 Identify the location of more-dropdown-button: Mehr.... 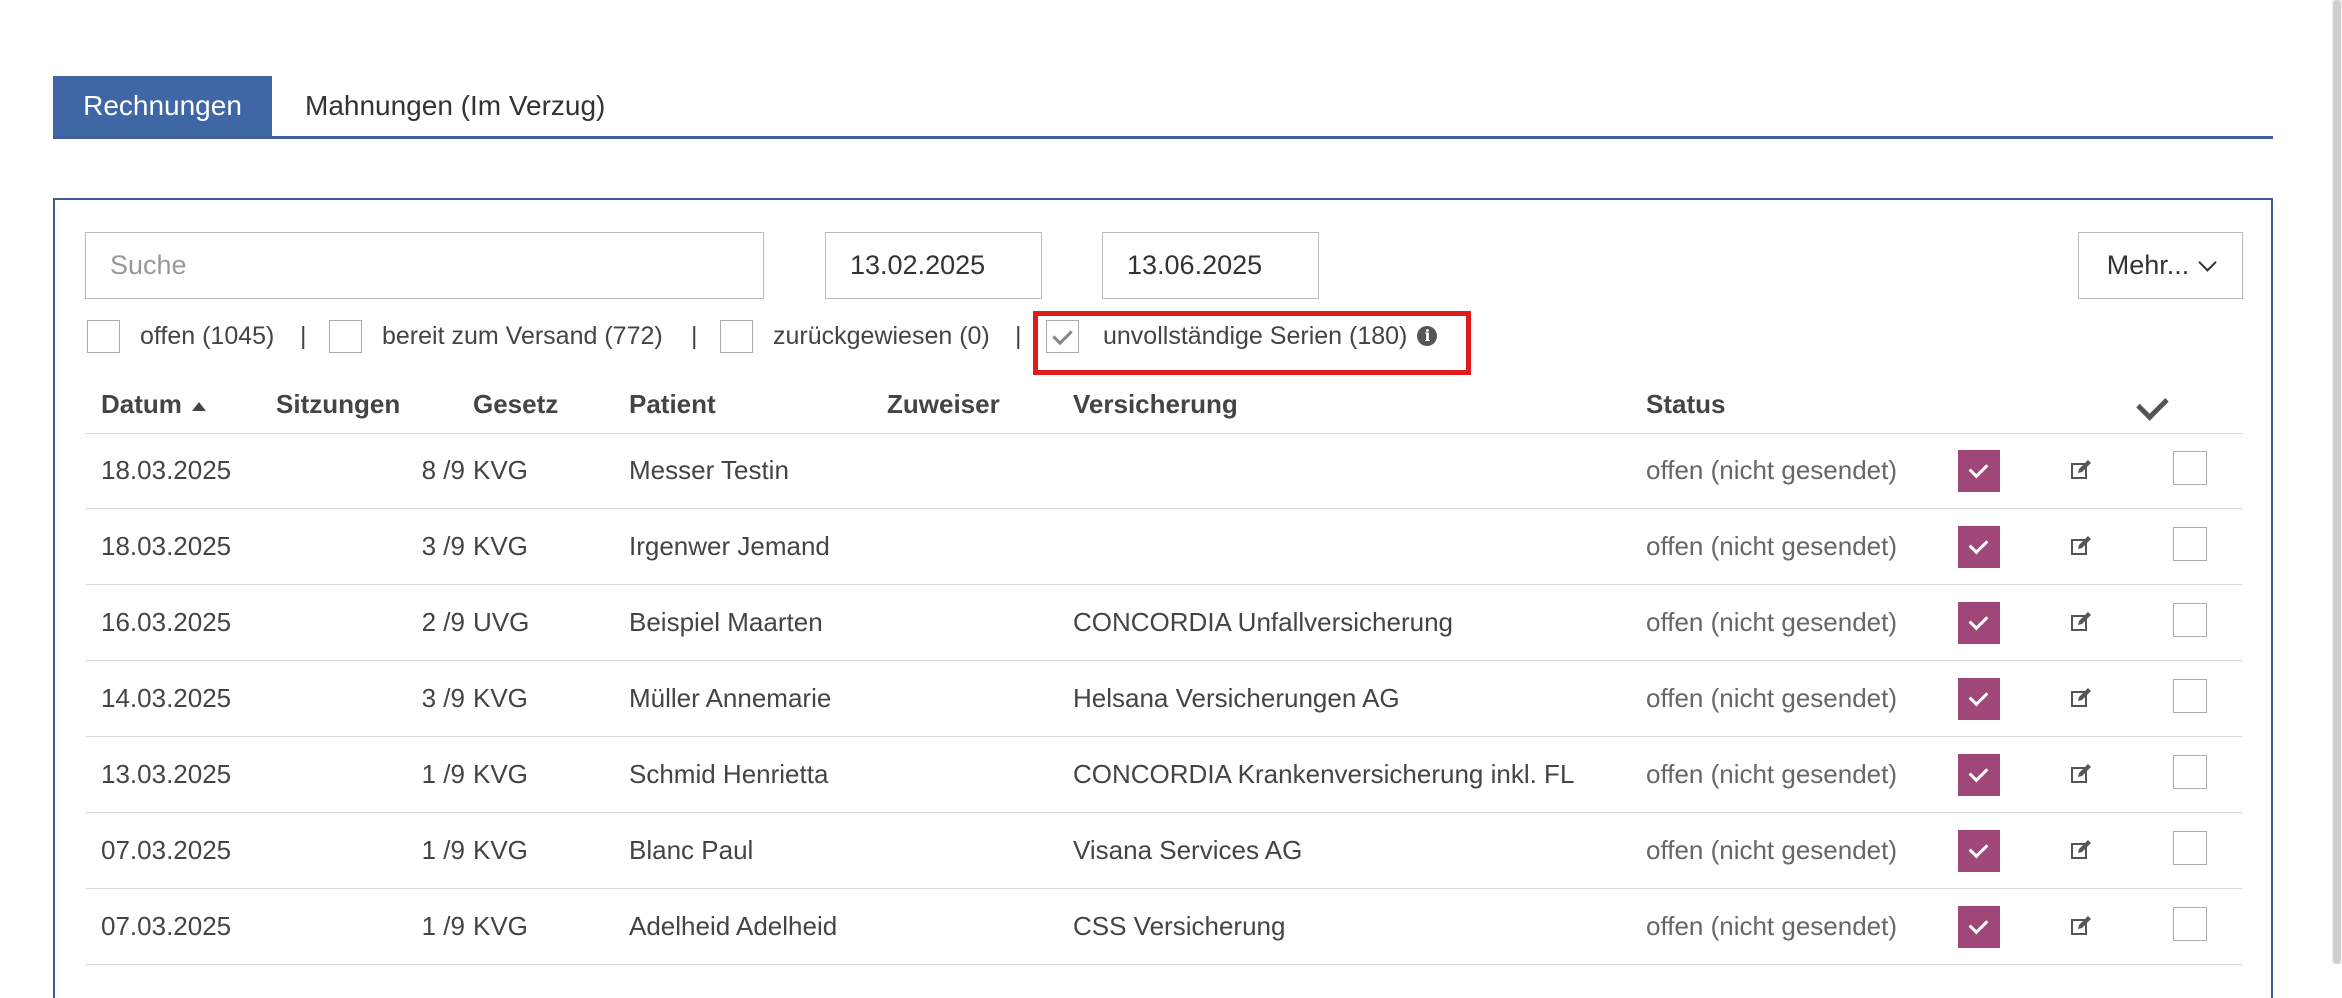
(2160, 265).